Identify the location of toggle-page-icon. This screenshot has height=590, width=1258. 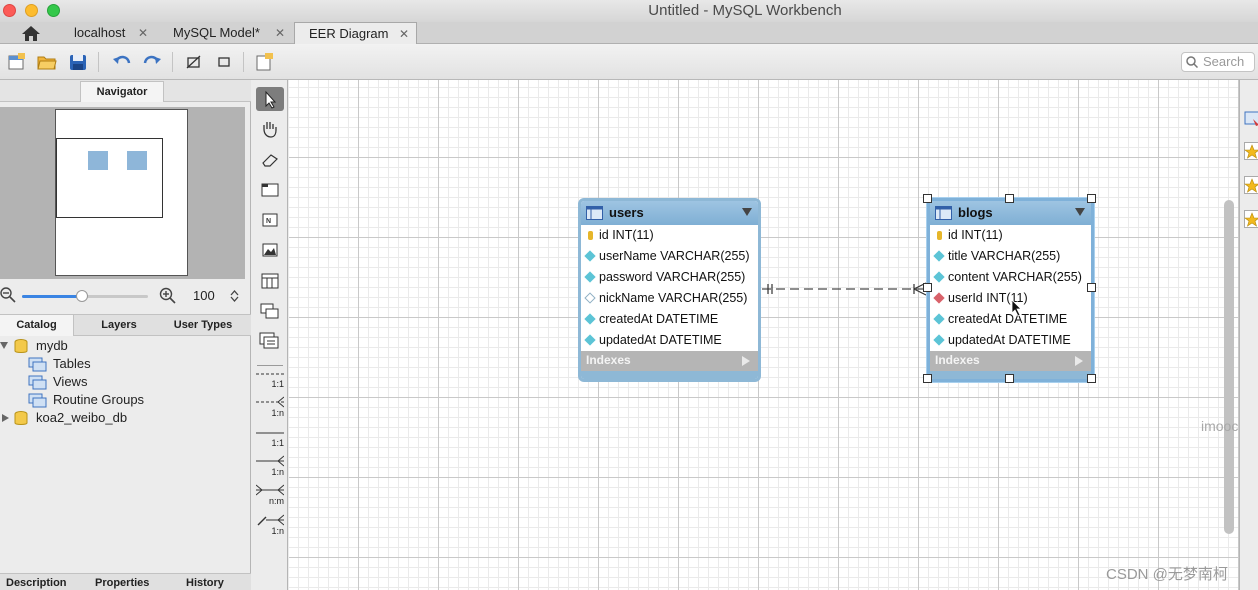
(224, 62).